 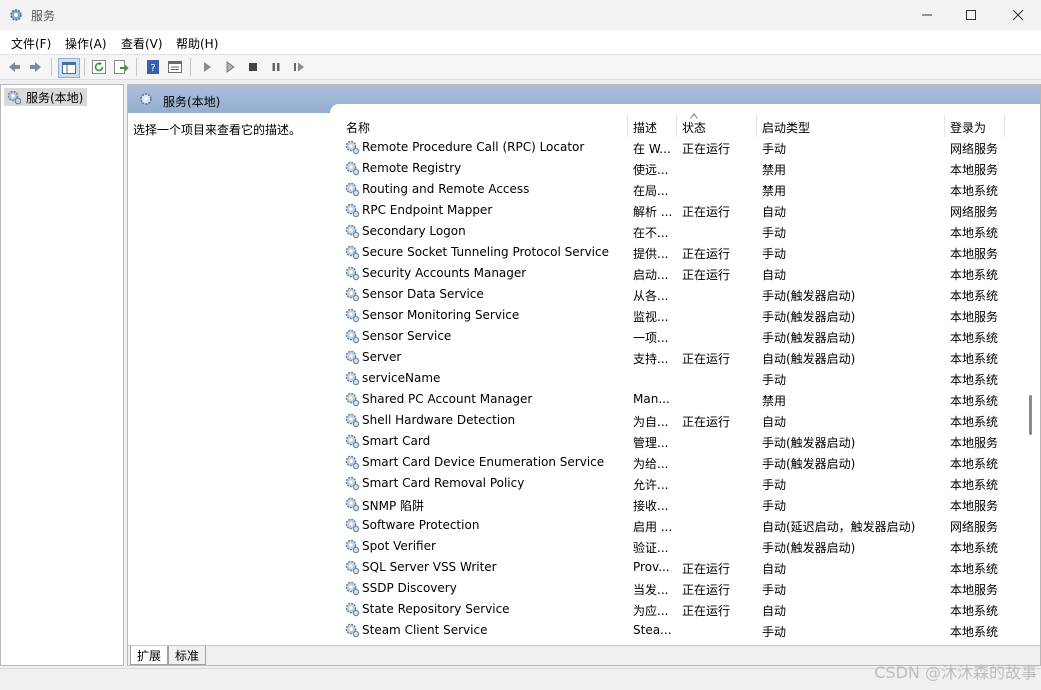 What do you see at coordinates (149, 655) in the screenshot?
I see `tab-extended: 扩展` at bounding box center [149, 655].